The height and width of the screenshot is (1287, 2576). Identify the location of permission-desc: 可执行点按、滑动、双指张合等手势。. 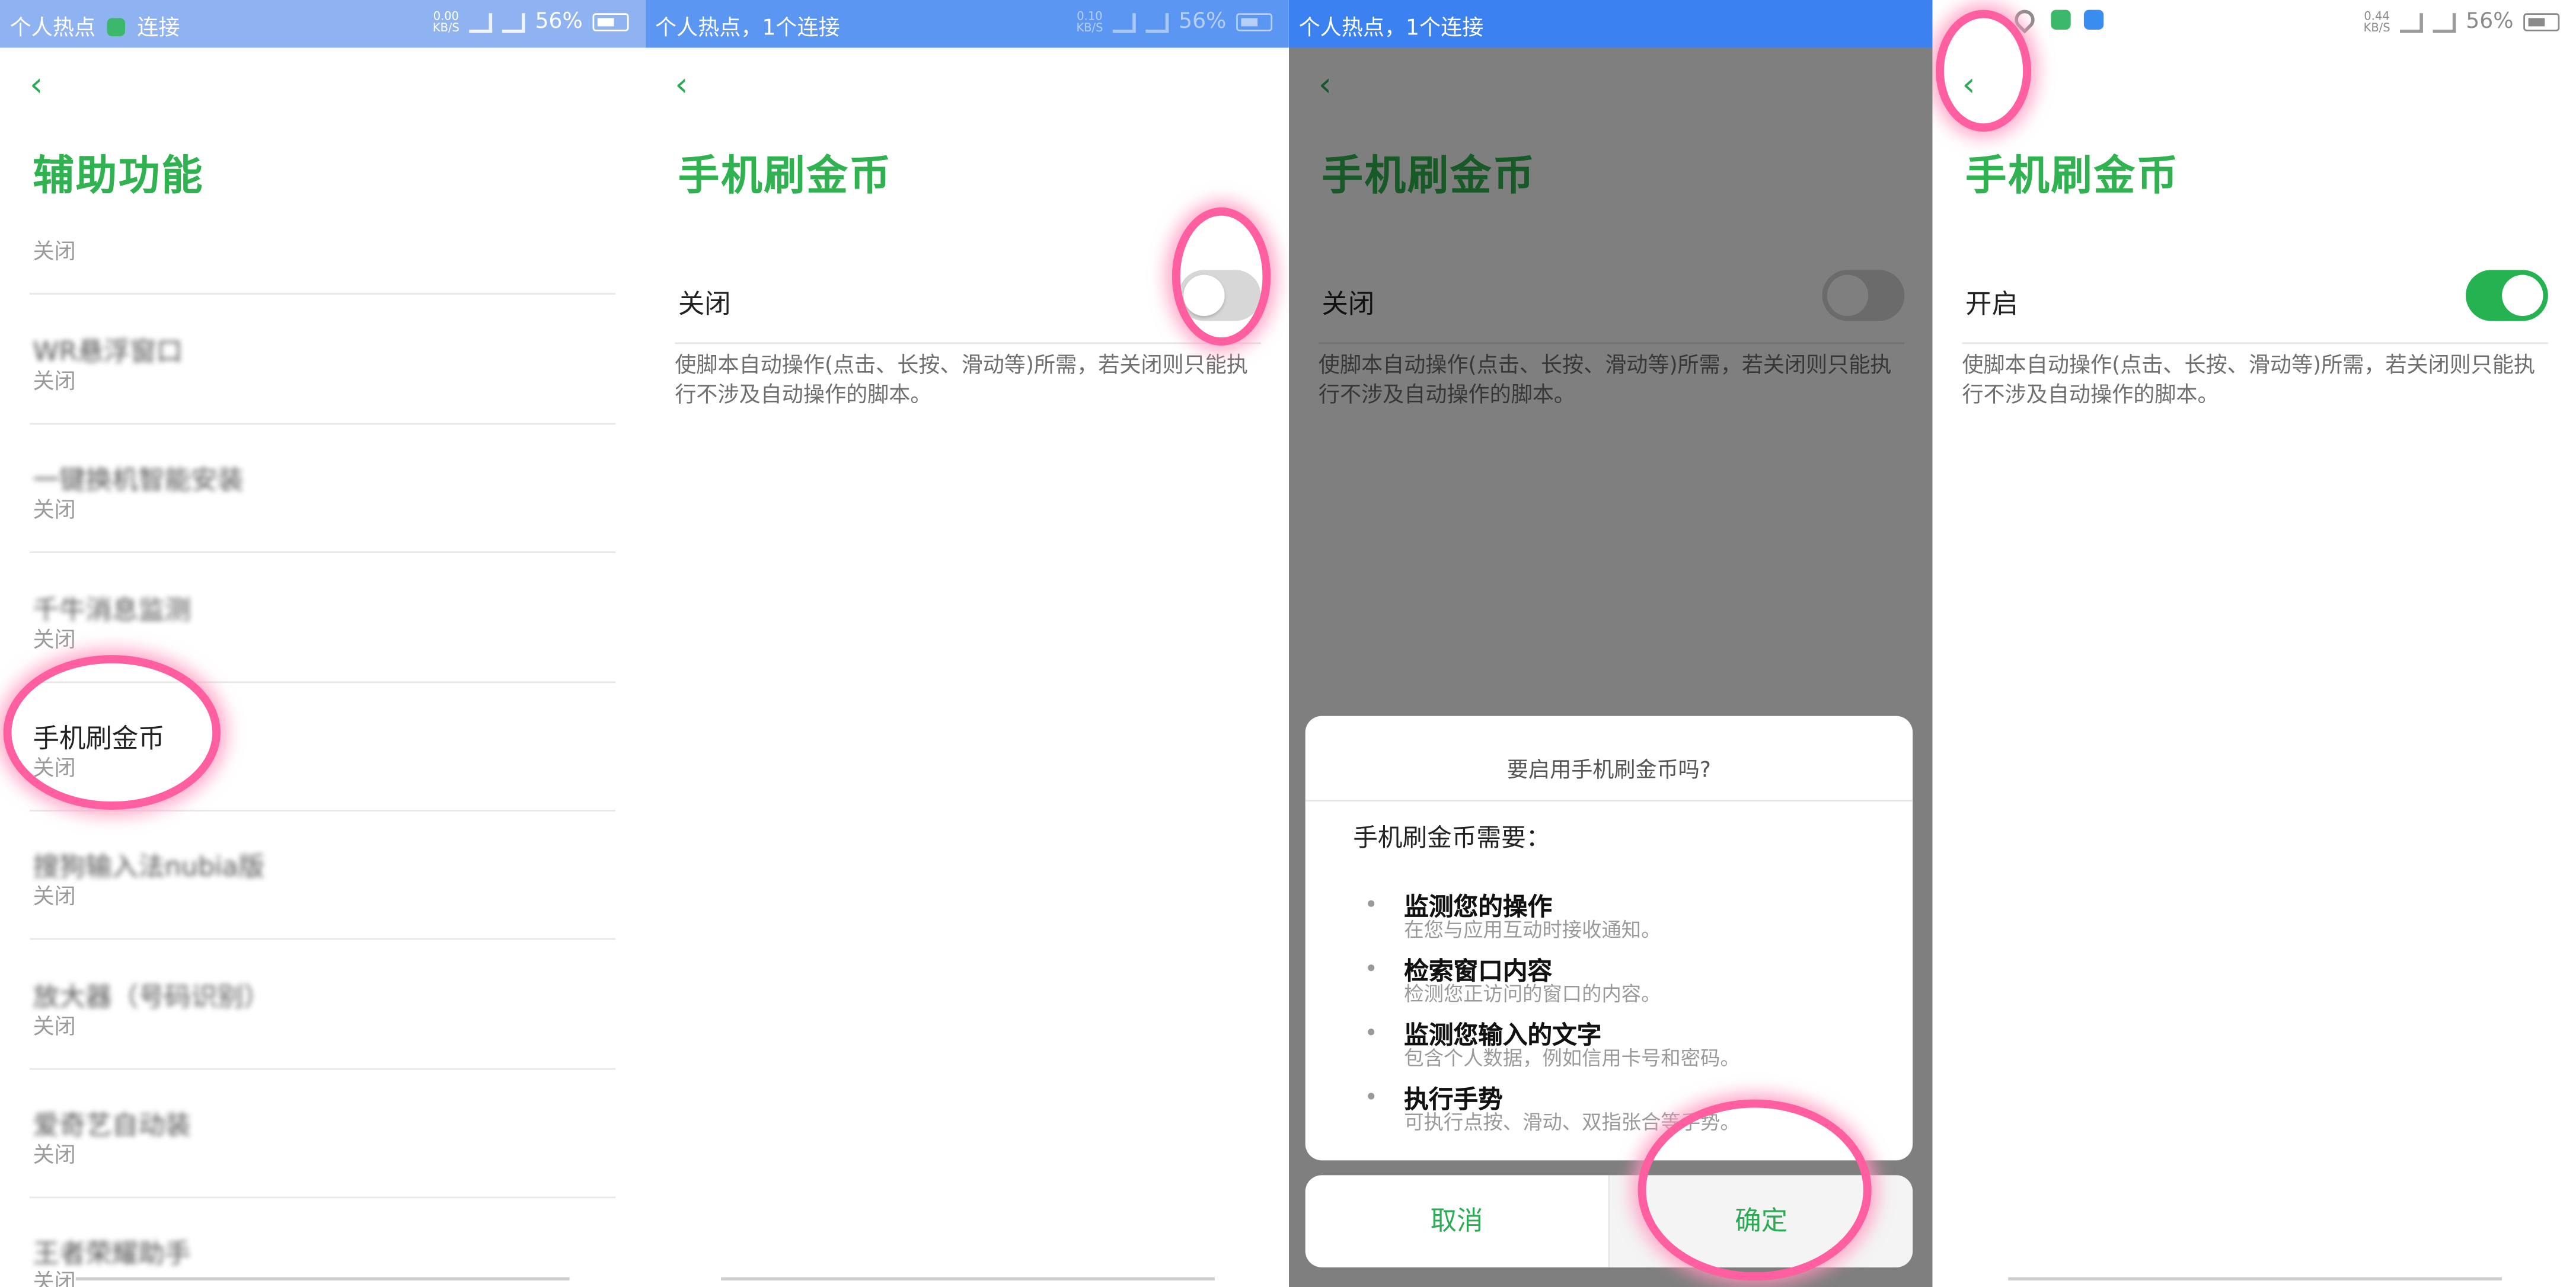
(1572, 1122).